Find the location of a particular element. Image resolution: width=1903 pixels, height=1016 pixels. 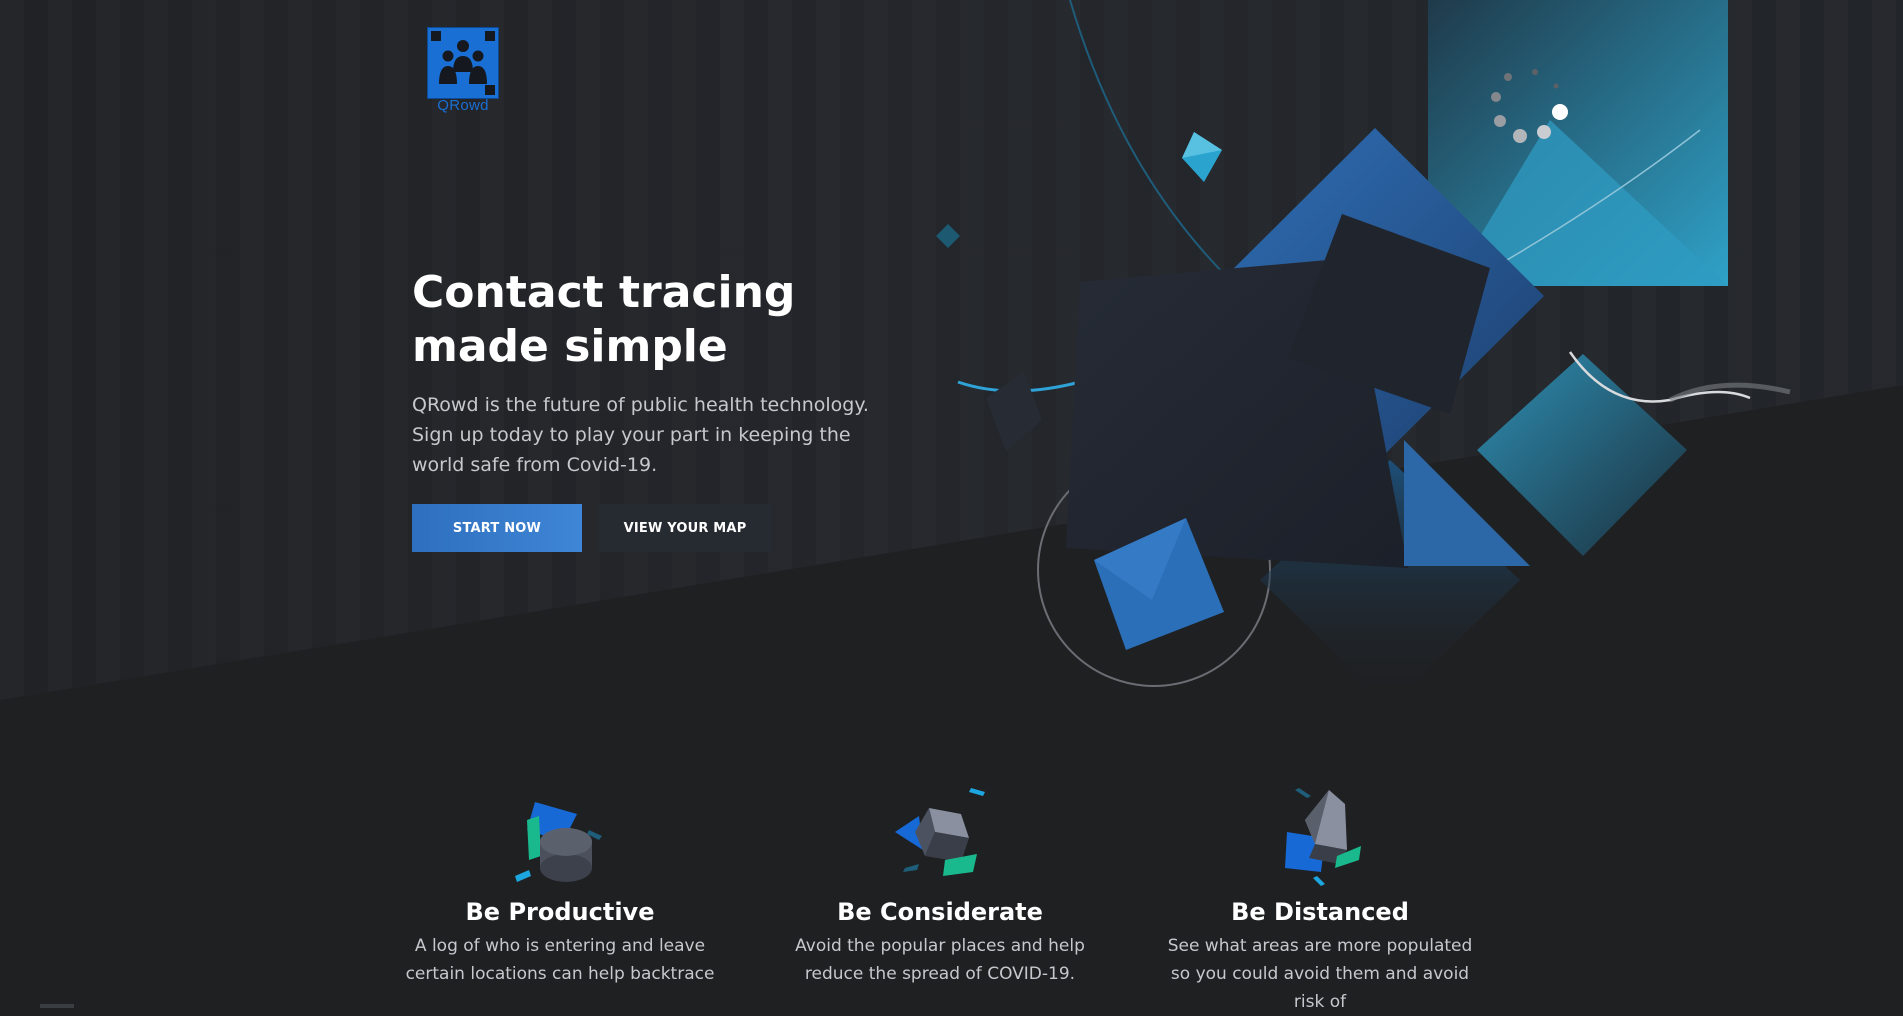

pyramid-icon is located at coordinates (1323, 837).